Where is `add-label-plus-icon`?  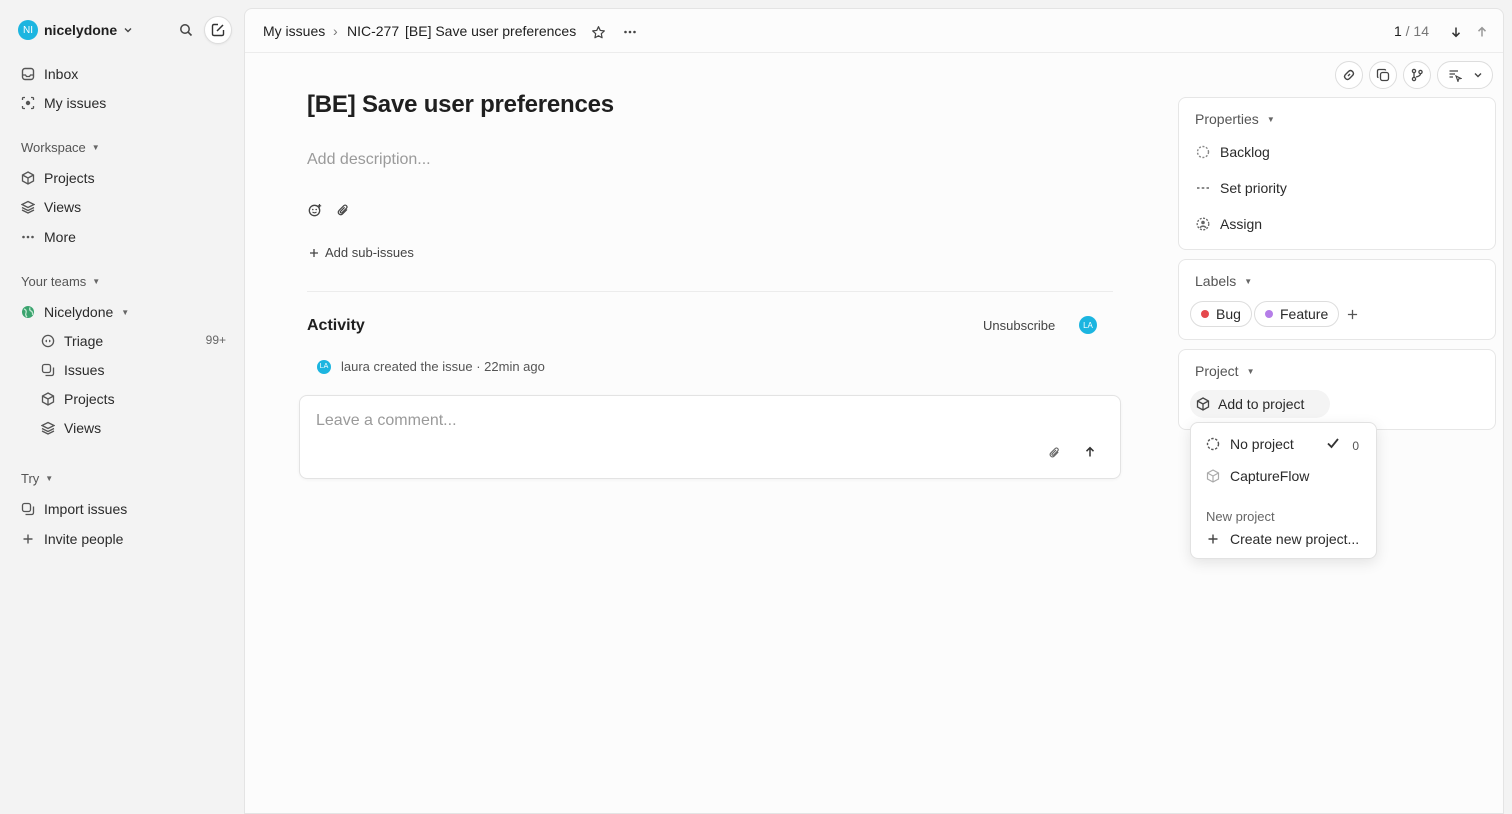 add-label-plus-icon is located at coordinates (1352, 314).